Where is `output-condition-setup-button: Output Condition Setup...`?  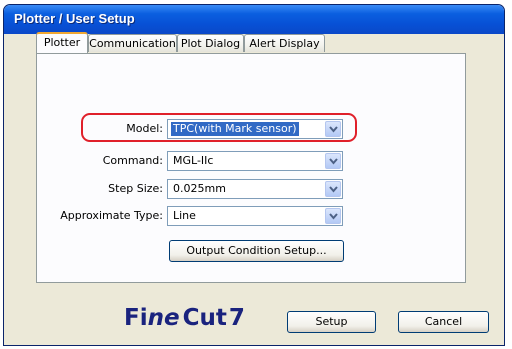
output-condition-setup-button: Output Condition Setup... is located at coordinates (256, 251).